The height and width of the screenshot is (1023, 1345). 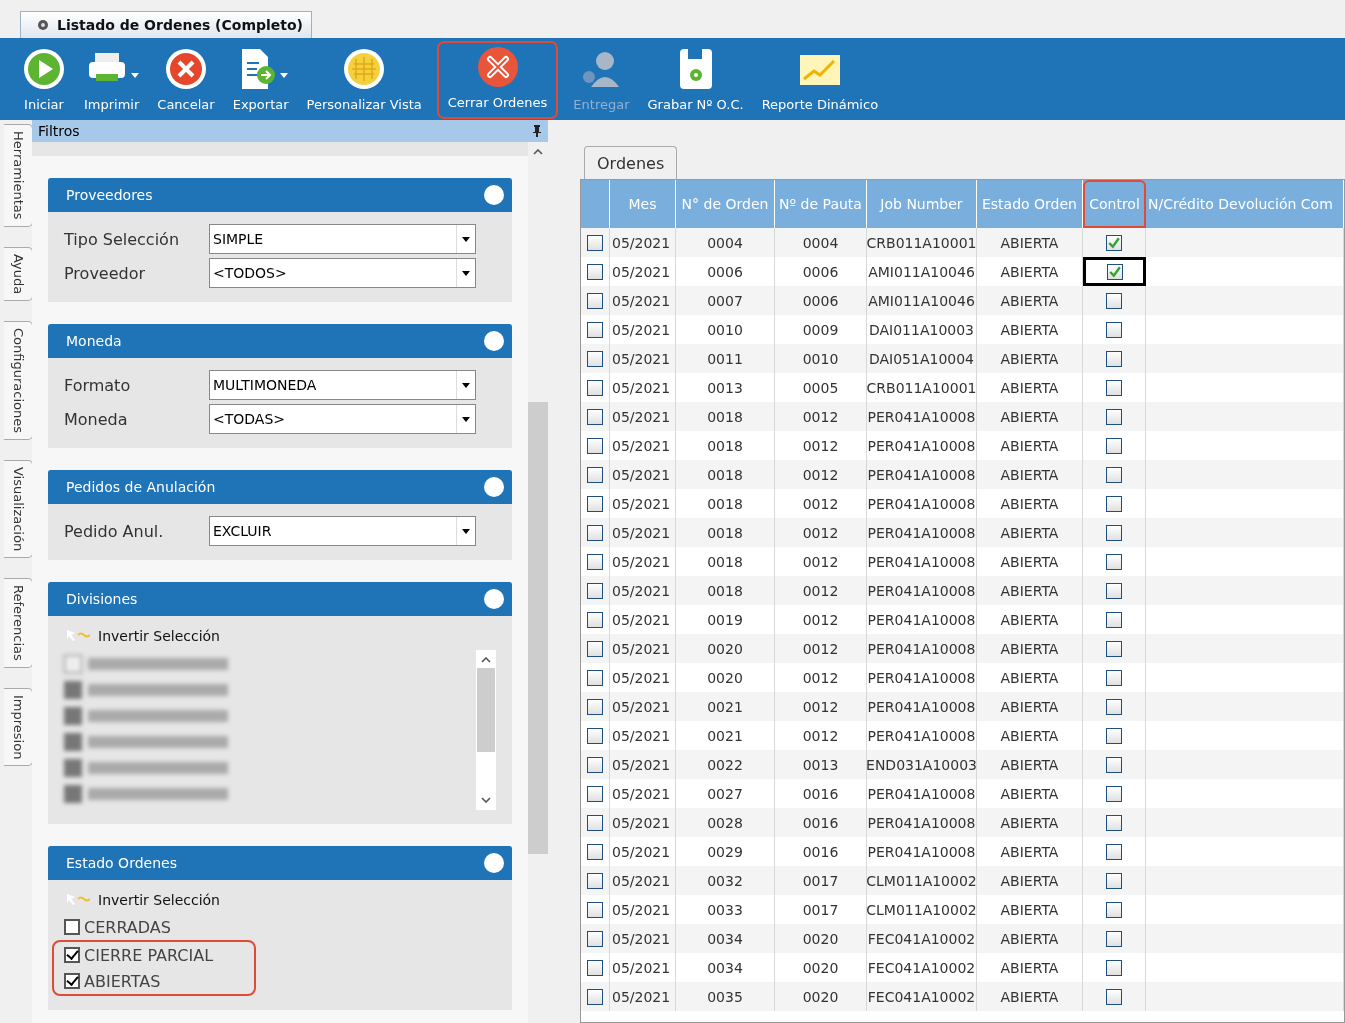 What do you see at coordinates (631, 162) in the screenshot?
I see `orders-tab: Ordenes` at bounding box center [631, 162].